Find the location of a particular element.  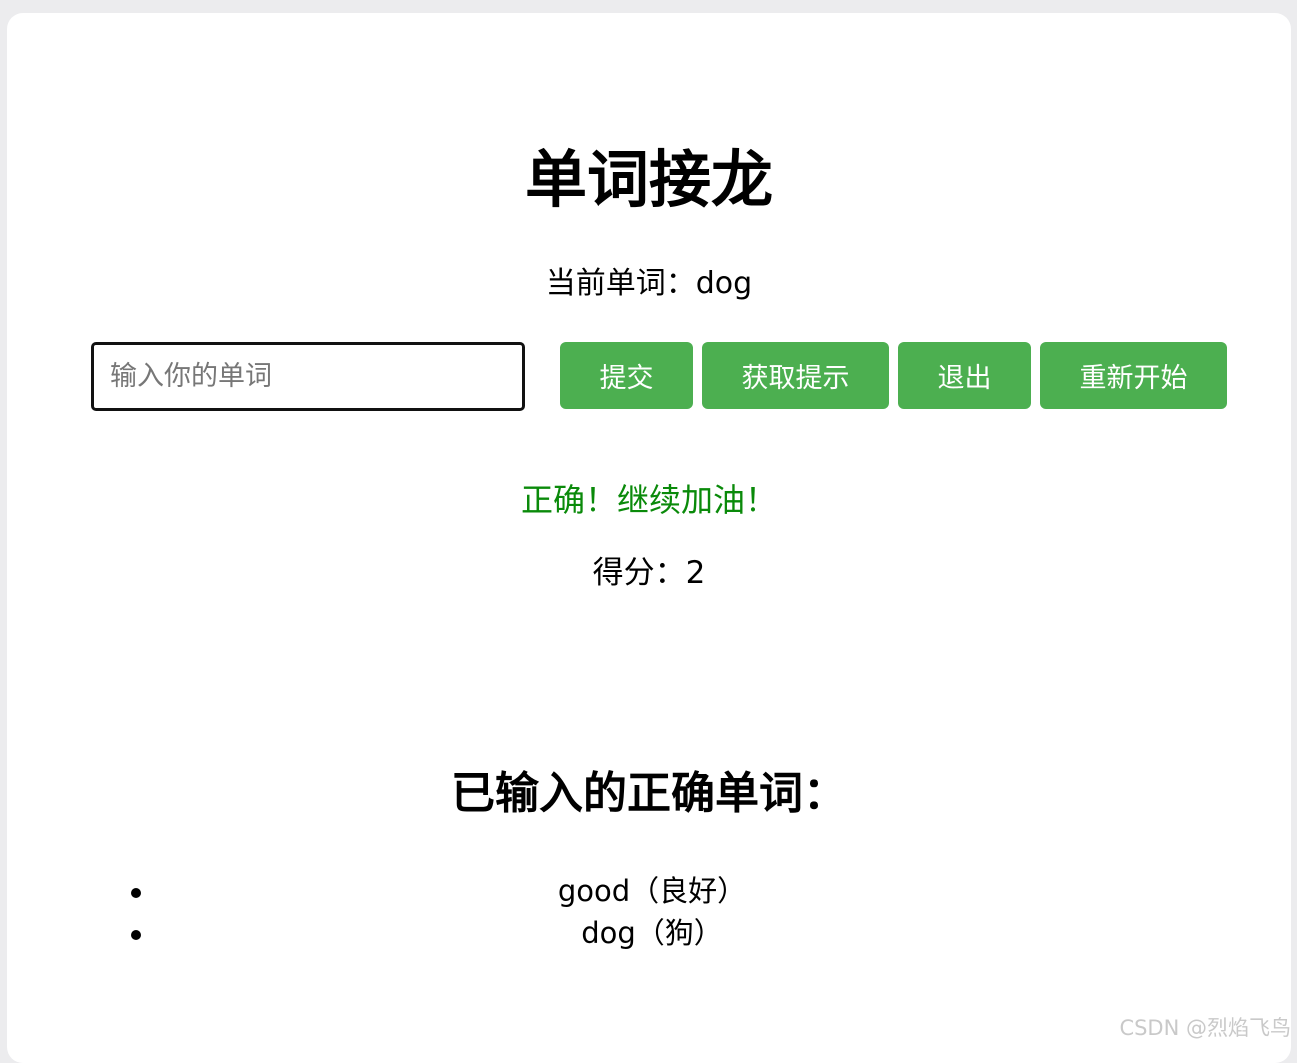

watermark: CSDN @烈焰飞鸟 is located at coordinates (1205, 1028).